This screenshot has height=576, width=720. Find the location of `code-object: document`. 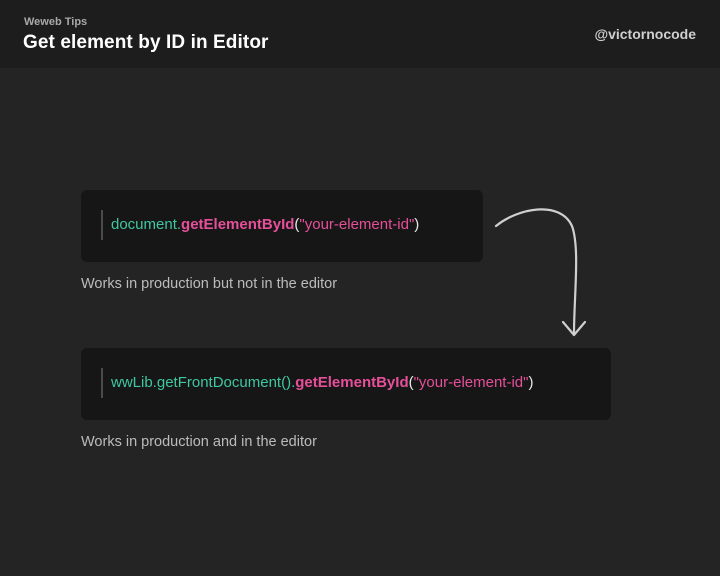

code-object: document is located at coordinates (144, 224).